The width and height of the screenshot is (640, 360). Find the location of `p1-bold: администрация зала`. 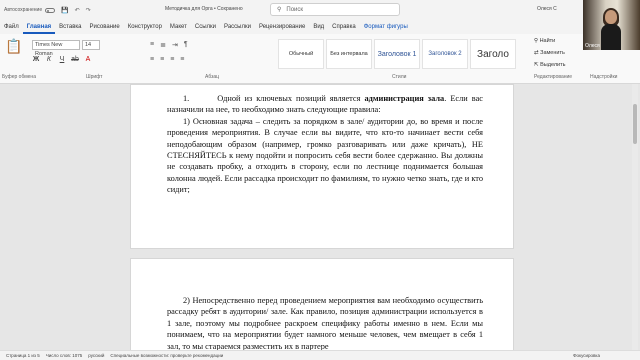

p1-bold: администрация зала is located at coordinates (404, 98).